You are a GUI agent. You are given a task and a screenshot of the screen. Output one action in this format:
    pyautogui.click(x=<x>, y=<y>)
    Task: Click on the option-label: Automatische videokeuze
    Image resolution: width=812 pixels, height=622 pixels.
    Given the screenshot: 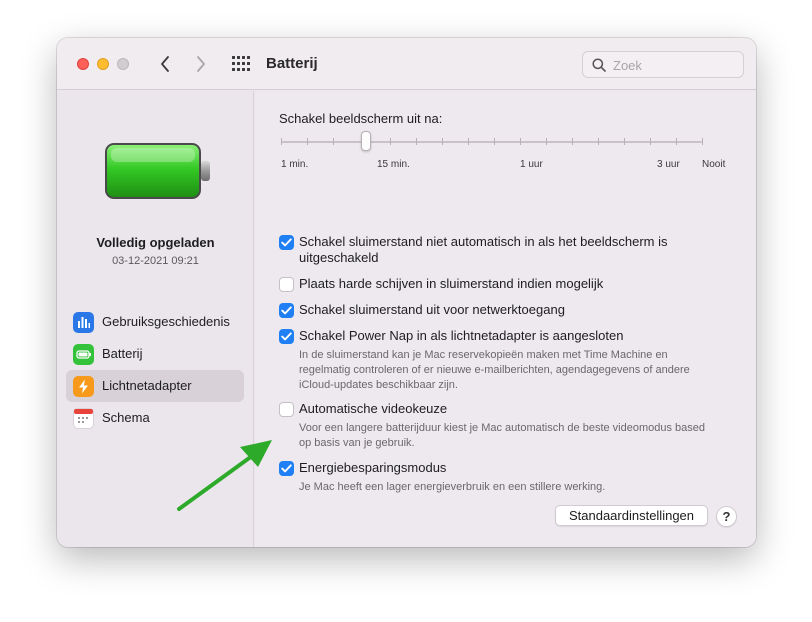 What is the action you would take?
    pyautogui.click(x=373, y=408)
    